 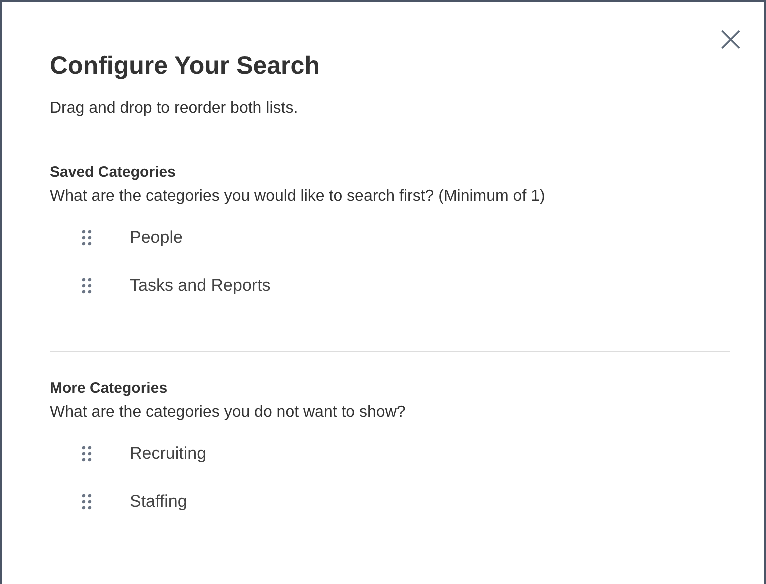 I want to click on category-item: Tasks and Reports, so click(x=200, y=286).